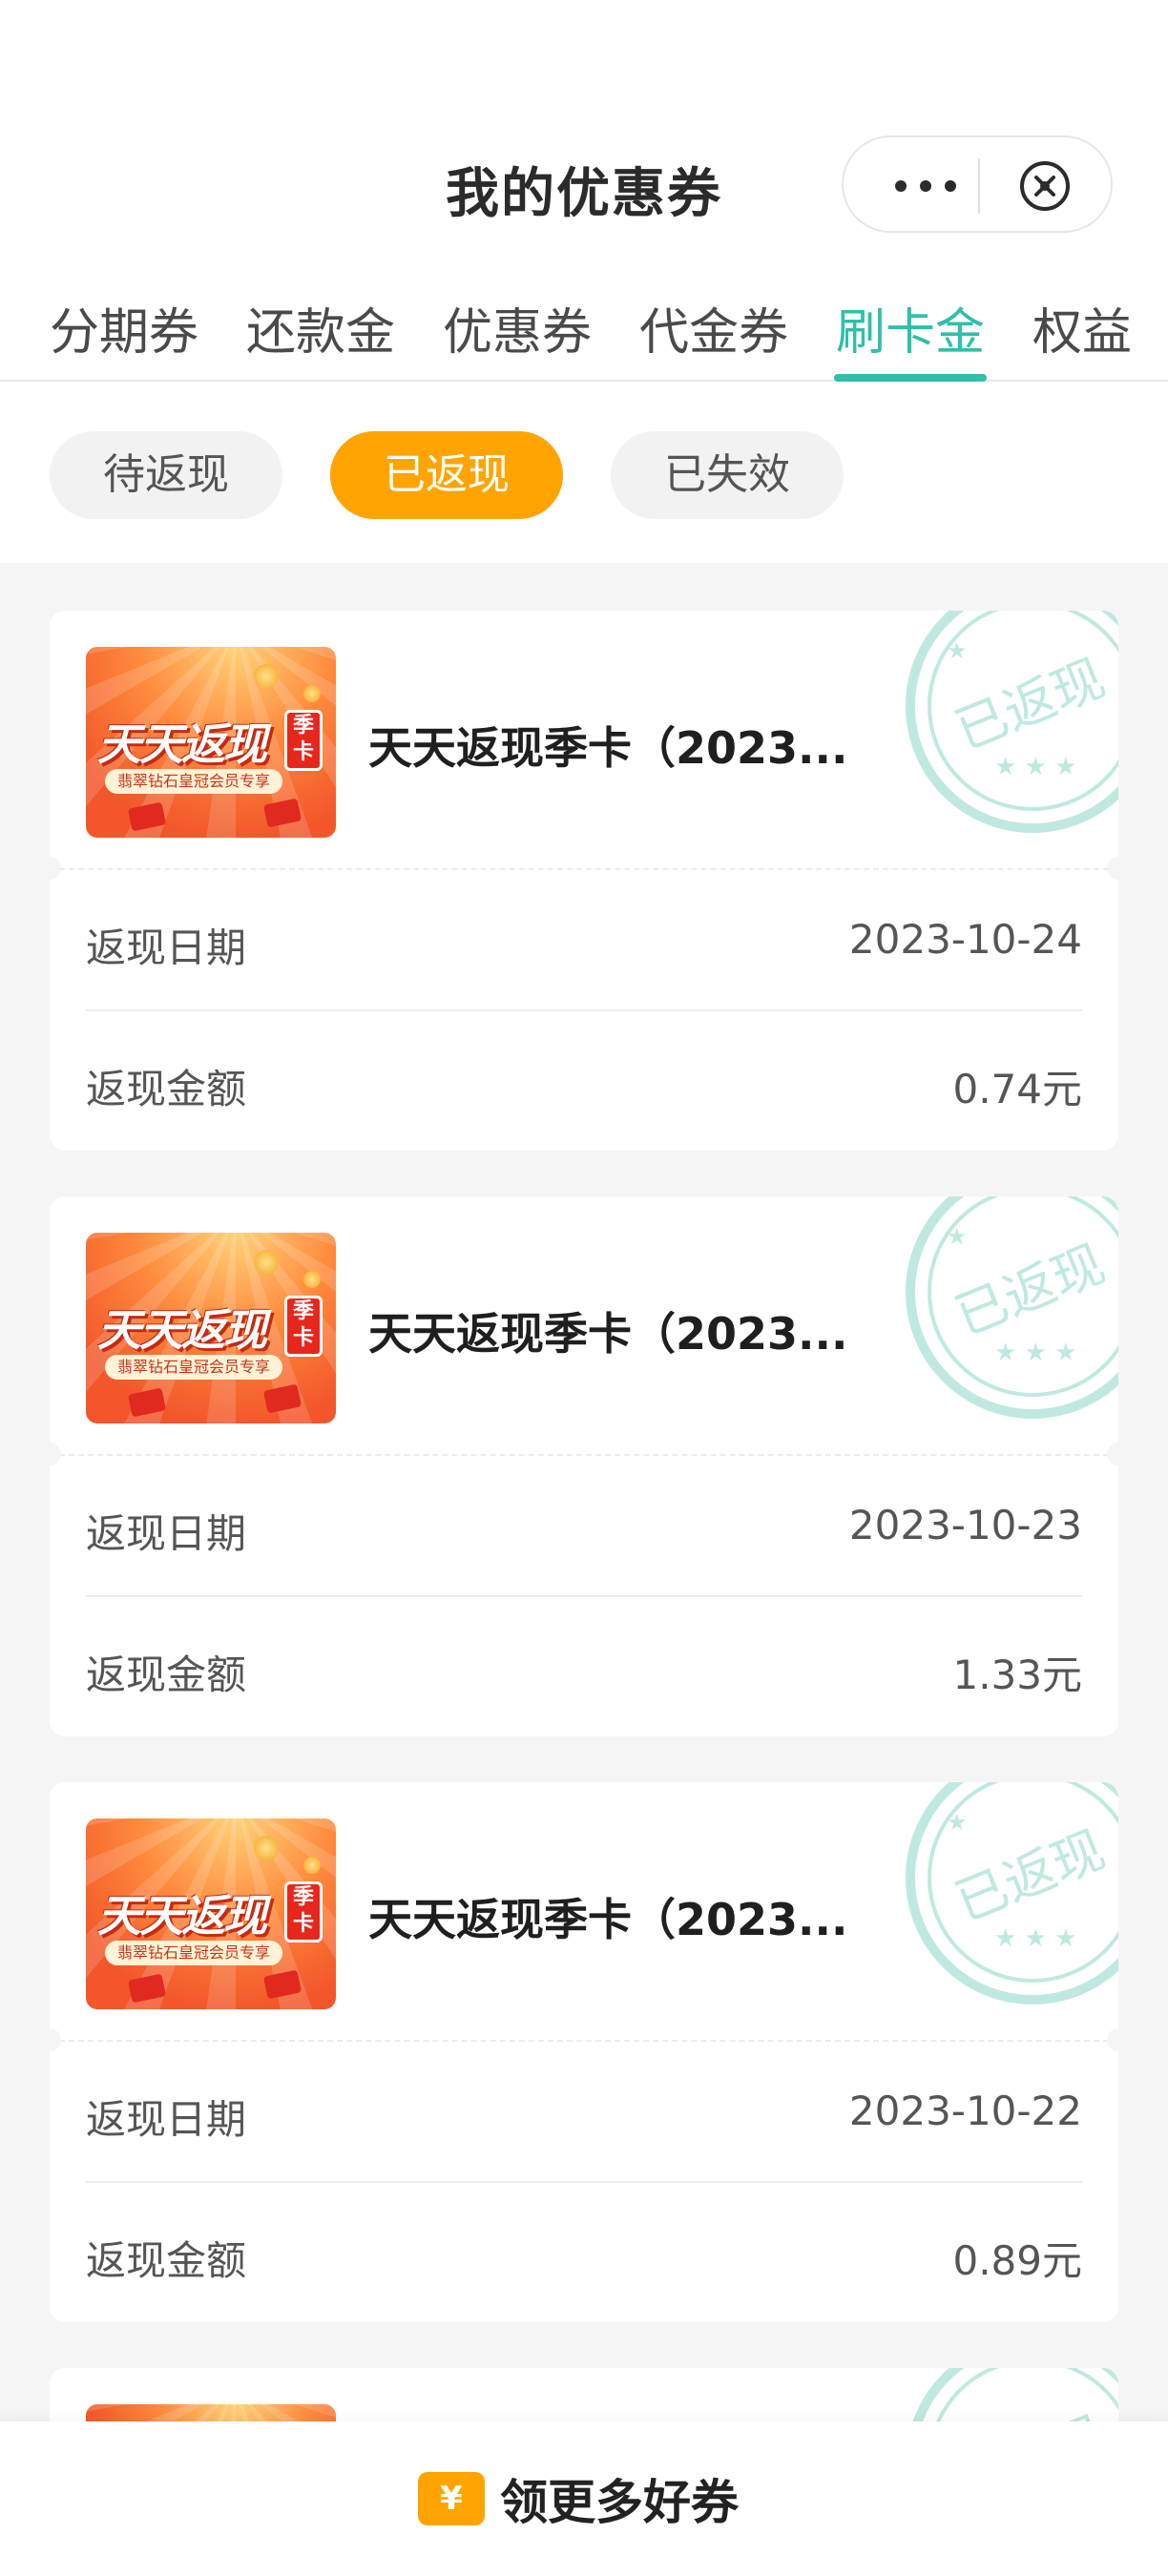 The image size is (1168, 2576). I want to click on bottom-action-bar: ¥ 领更多好券, so click(584, 2498).